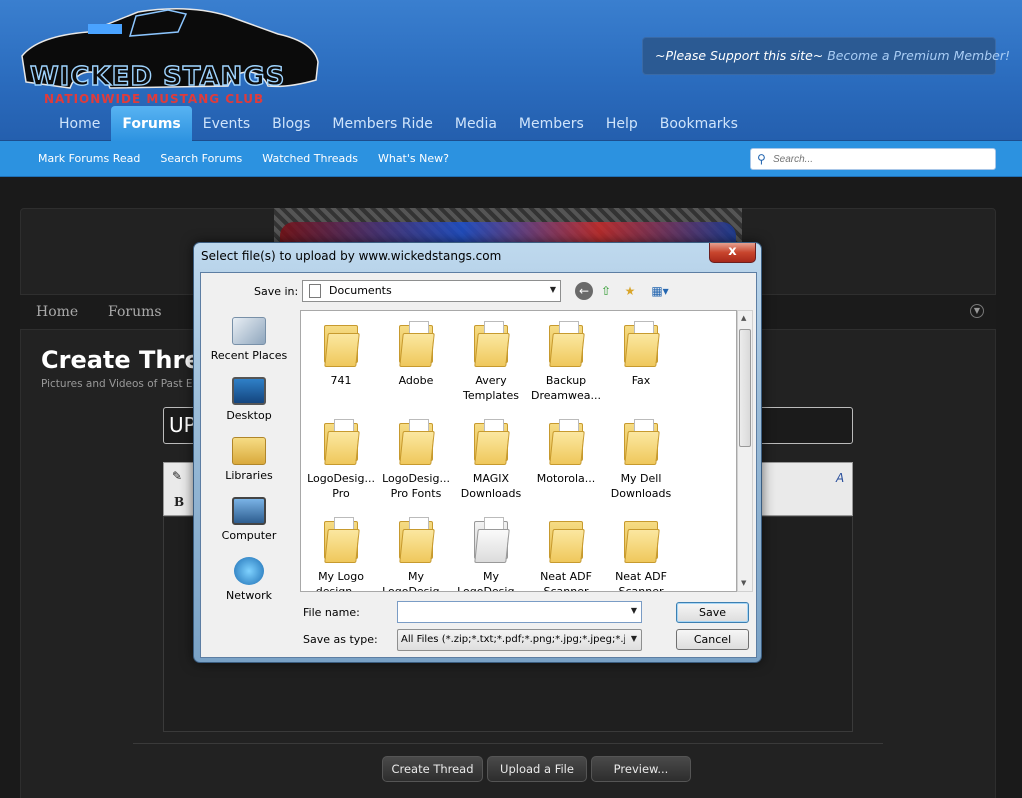 Image resolution: width=1022 pixels, height=798 pixels. Describe the element at coordinates (743, 318) in the screenshot. I see `scroll-up-icon: ▲` at that location.